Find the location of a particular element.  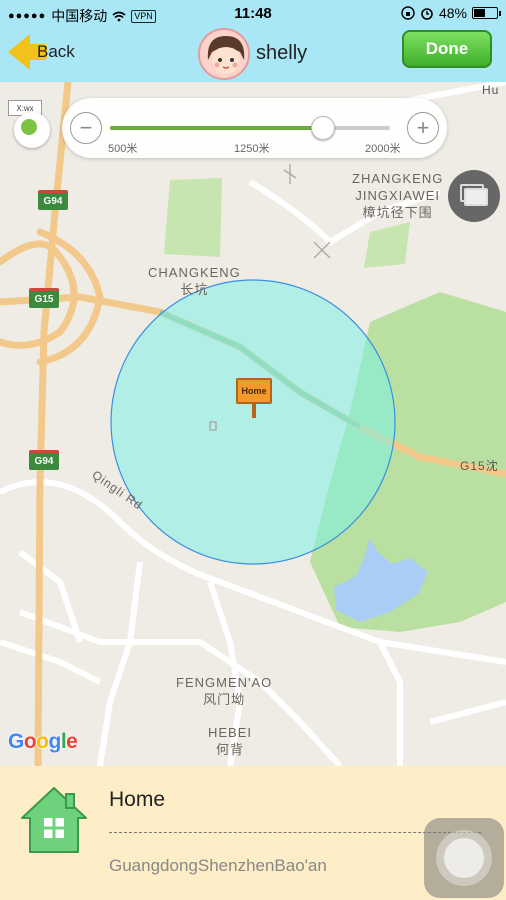

home-marker-pole is located at coordinates (254, 411).